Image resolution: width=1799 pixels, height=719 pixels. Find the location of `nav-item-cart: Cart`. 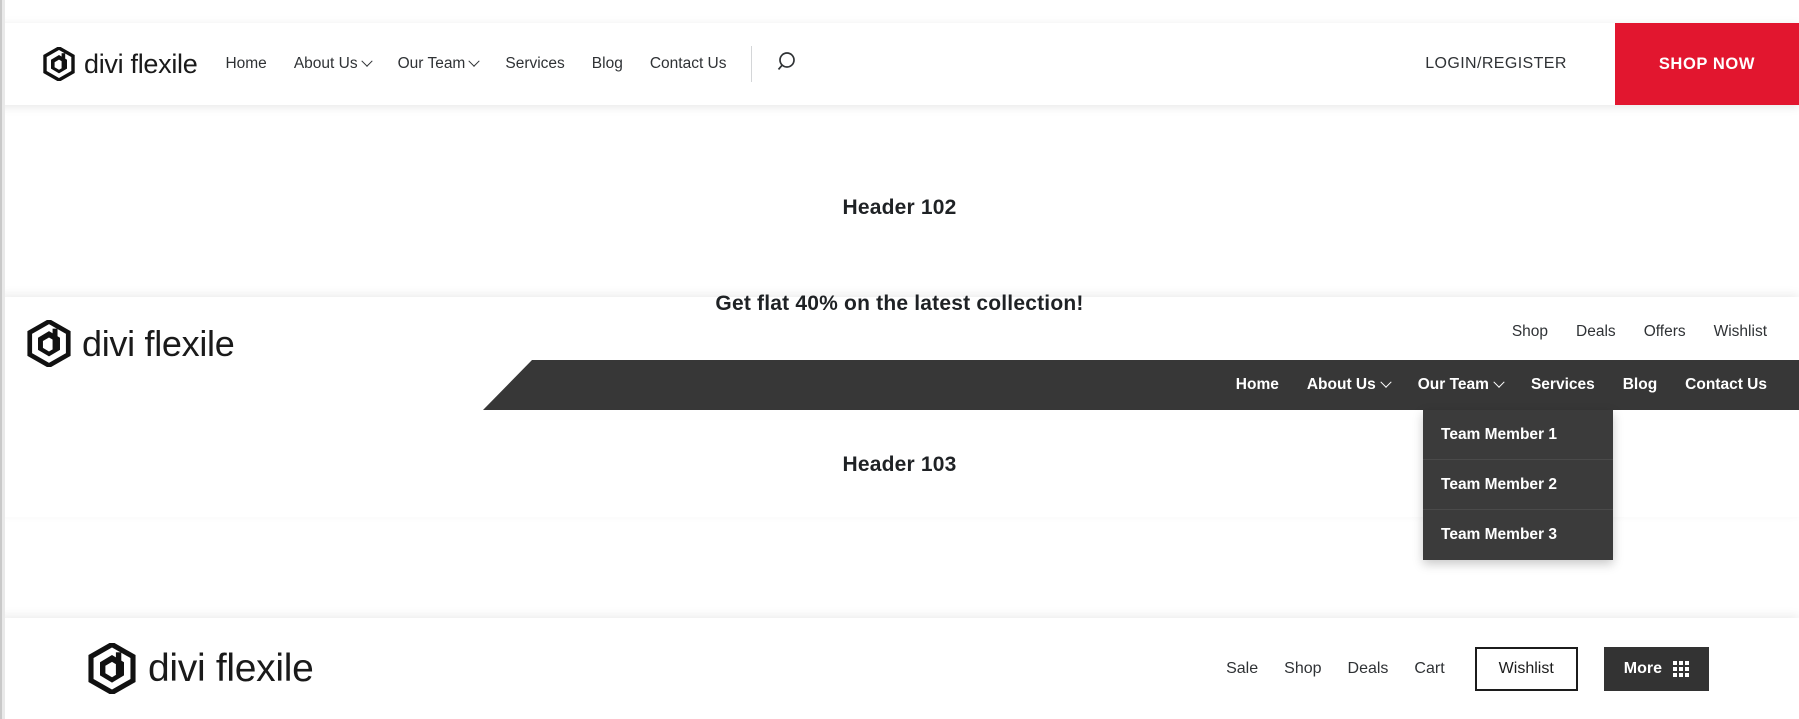

nav-item-cart: Cart is located at coordinates (1429, 669).